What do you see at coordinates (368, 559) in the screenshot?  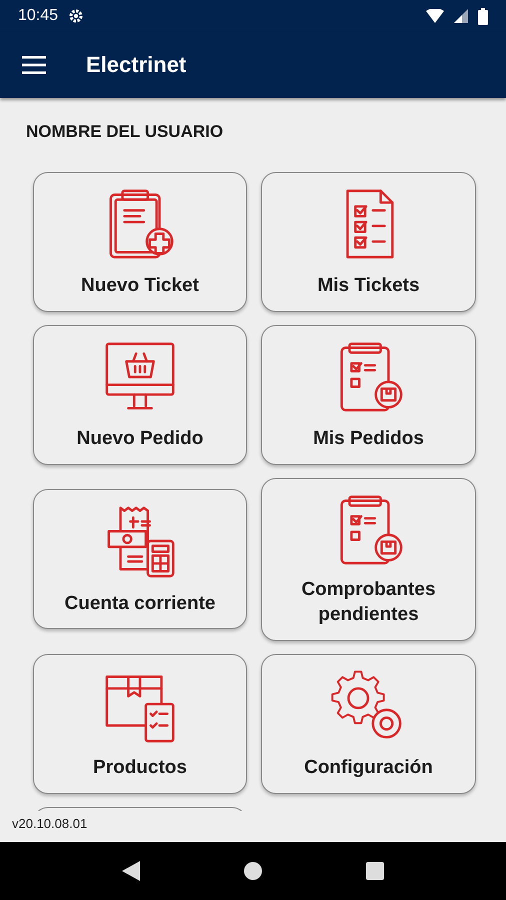 I see `menu-tile: Comprobantes pendientes` at bounding box center [368, 559].